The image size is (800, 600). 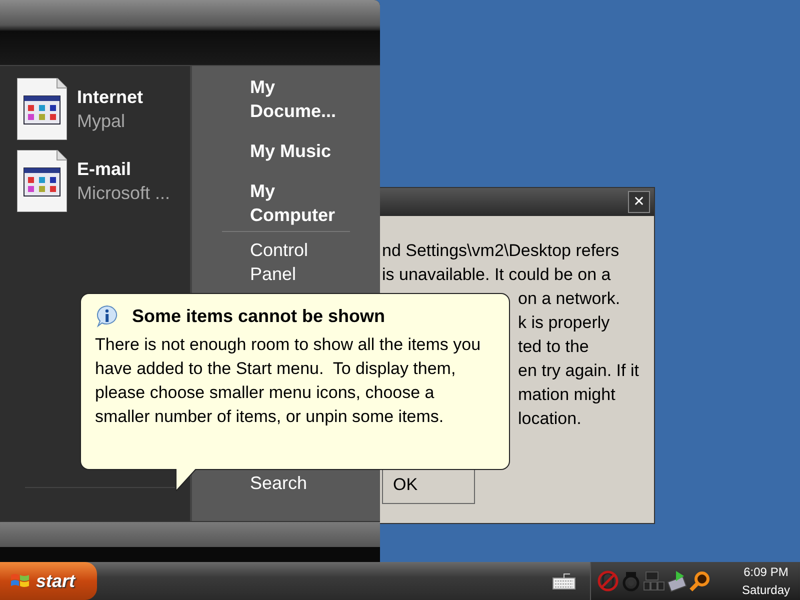 What do you see at coordinates (550, 419) in the screenshot?
I see `message-line: location.` at bounding box center [550, 419].